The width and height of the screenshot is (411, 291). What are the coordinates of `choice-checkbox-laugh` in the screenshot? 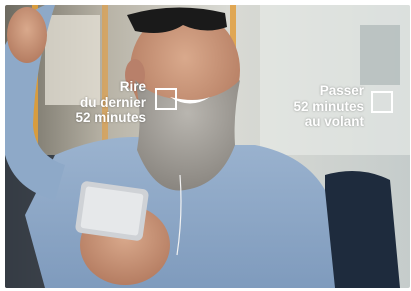 It's located at (166, 99).